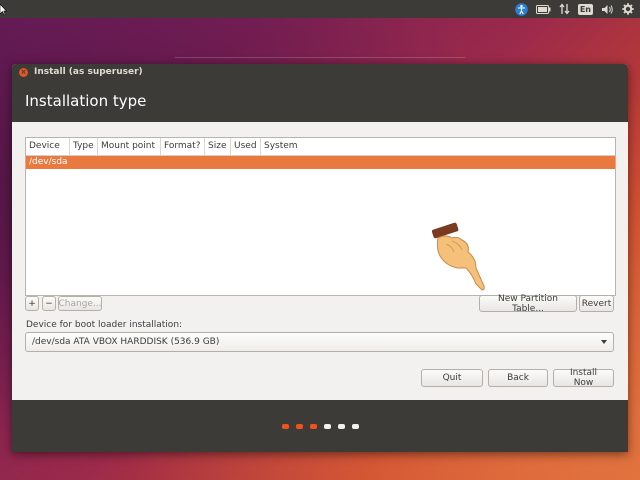  Describe the element at coordinates (246, 146) in the screenshot. I see `column-header-used: Used` at that location.